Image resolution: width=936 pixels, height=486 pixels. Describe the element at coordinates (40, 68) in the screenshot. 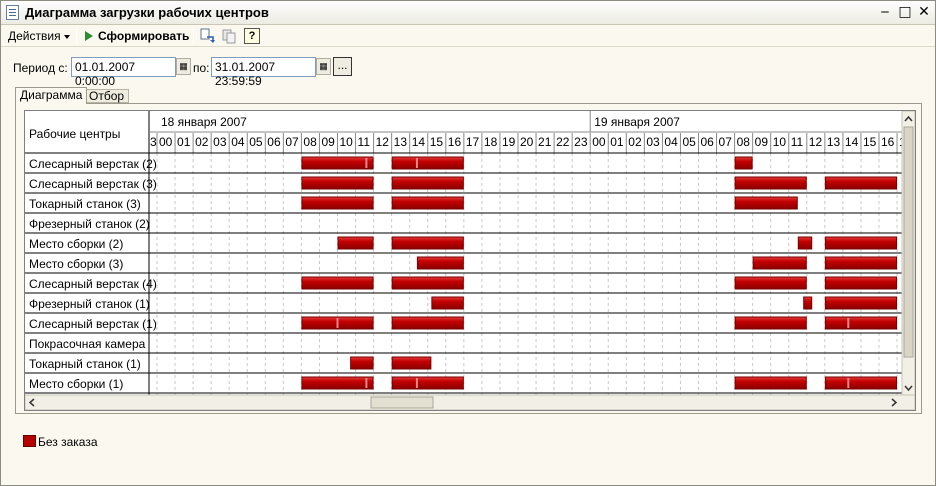

I see `period-from-label: Период с:` at that location.